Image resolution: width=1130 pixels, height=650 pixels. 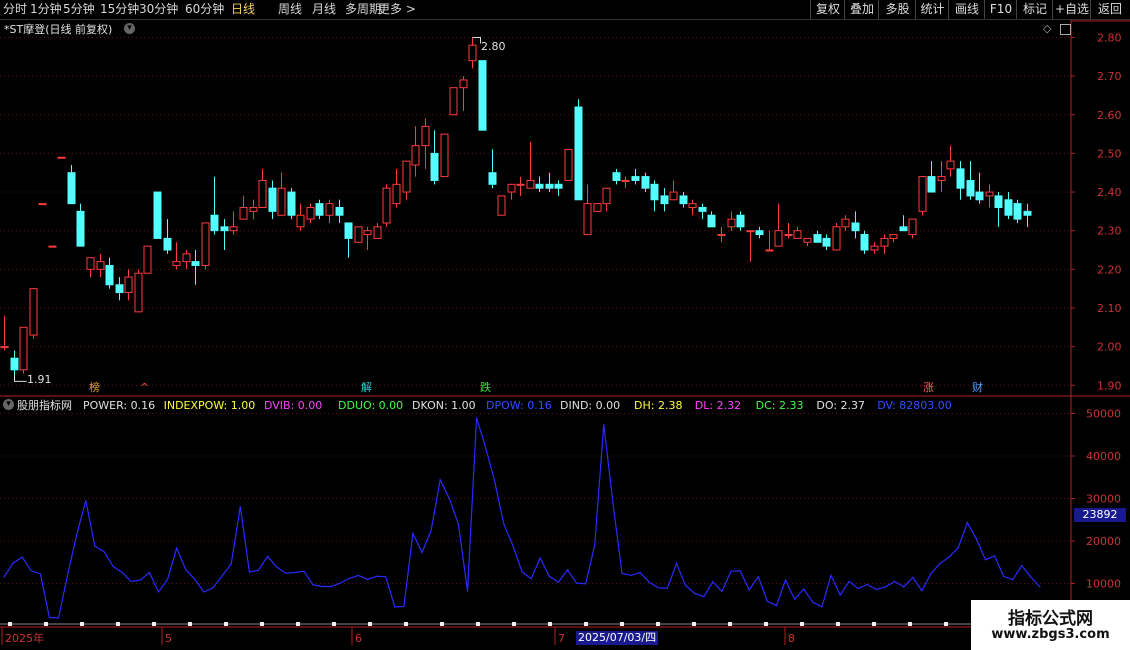 I want to click on event-badge: 财, so click(x=977, y=387).